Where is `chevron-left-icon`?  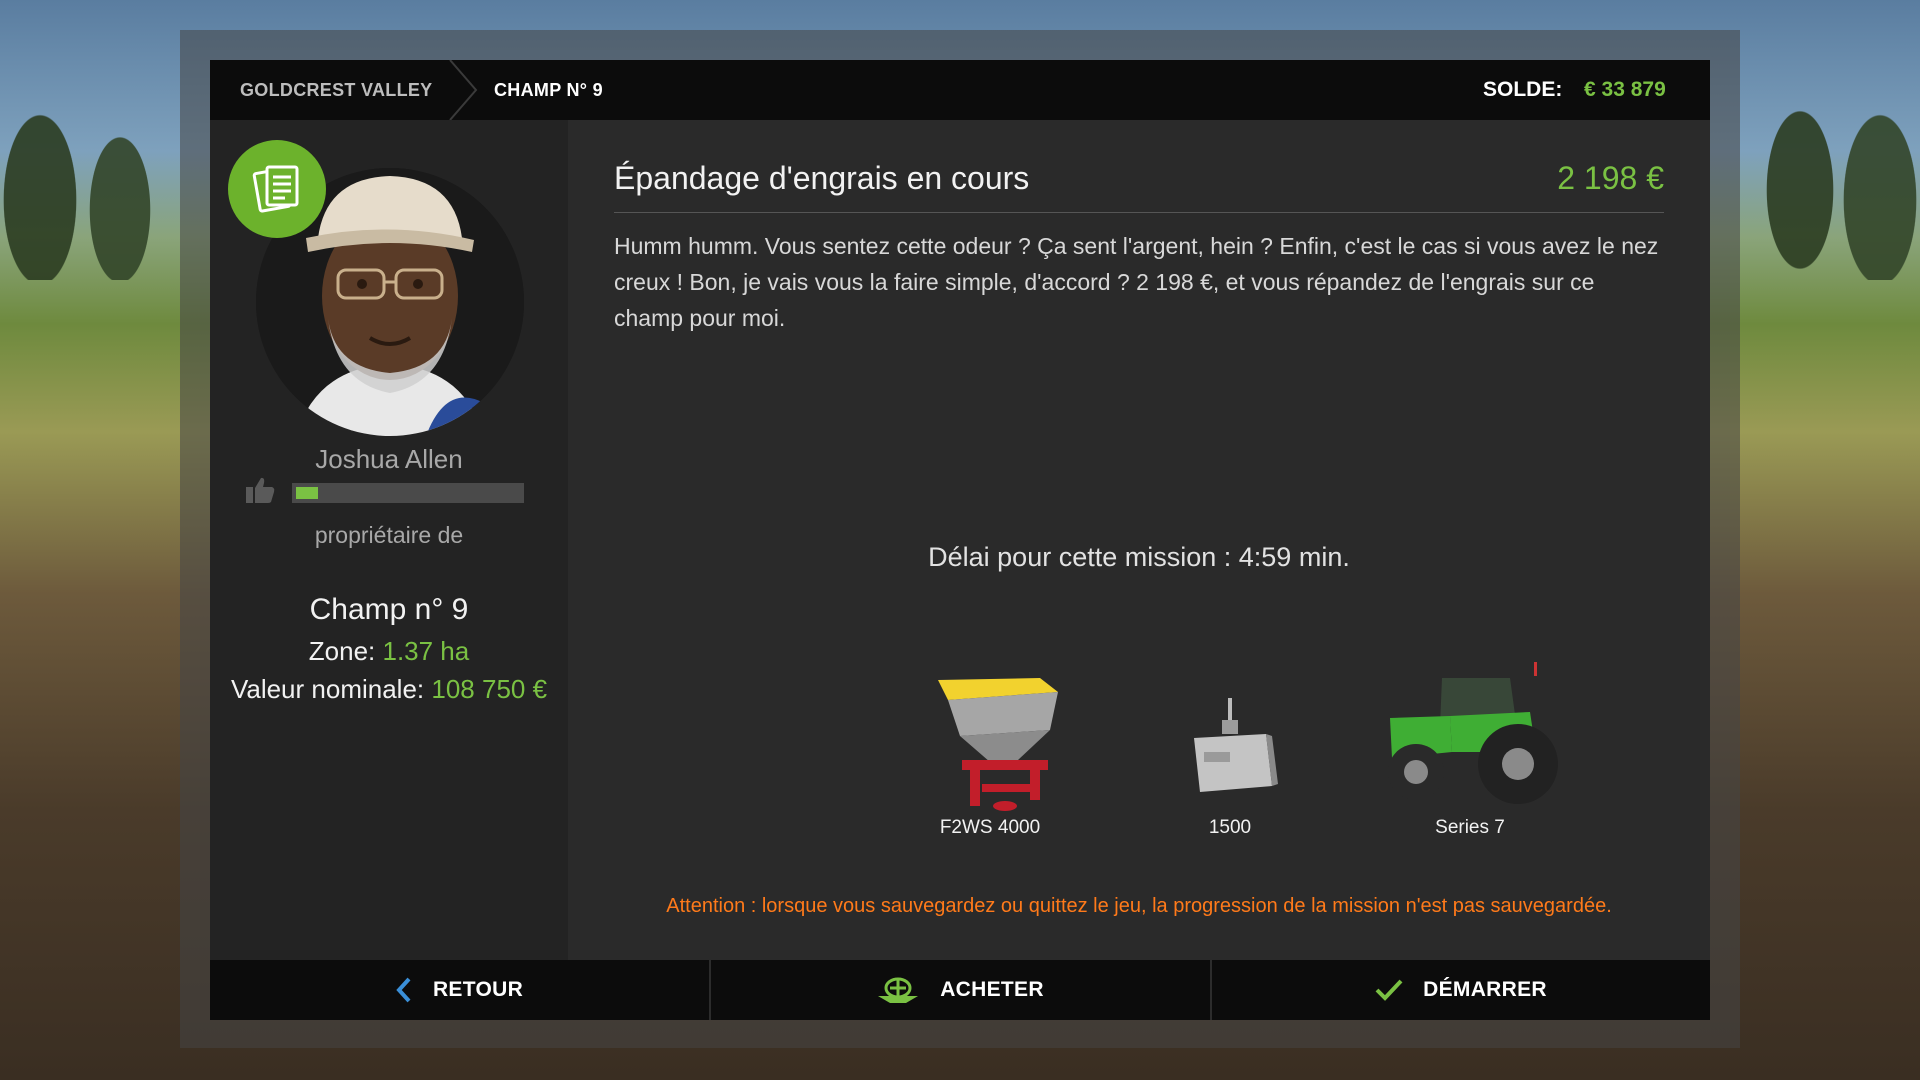 chevron-left-icon is located at coordinates (404, 990).